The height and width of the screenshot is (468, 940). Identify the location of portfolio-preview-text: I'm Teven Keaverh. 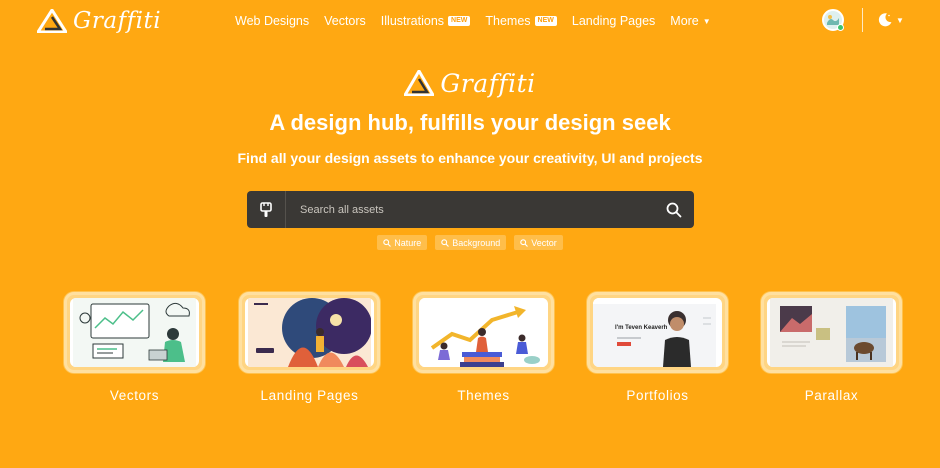
(641, 328).